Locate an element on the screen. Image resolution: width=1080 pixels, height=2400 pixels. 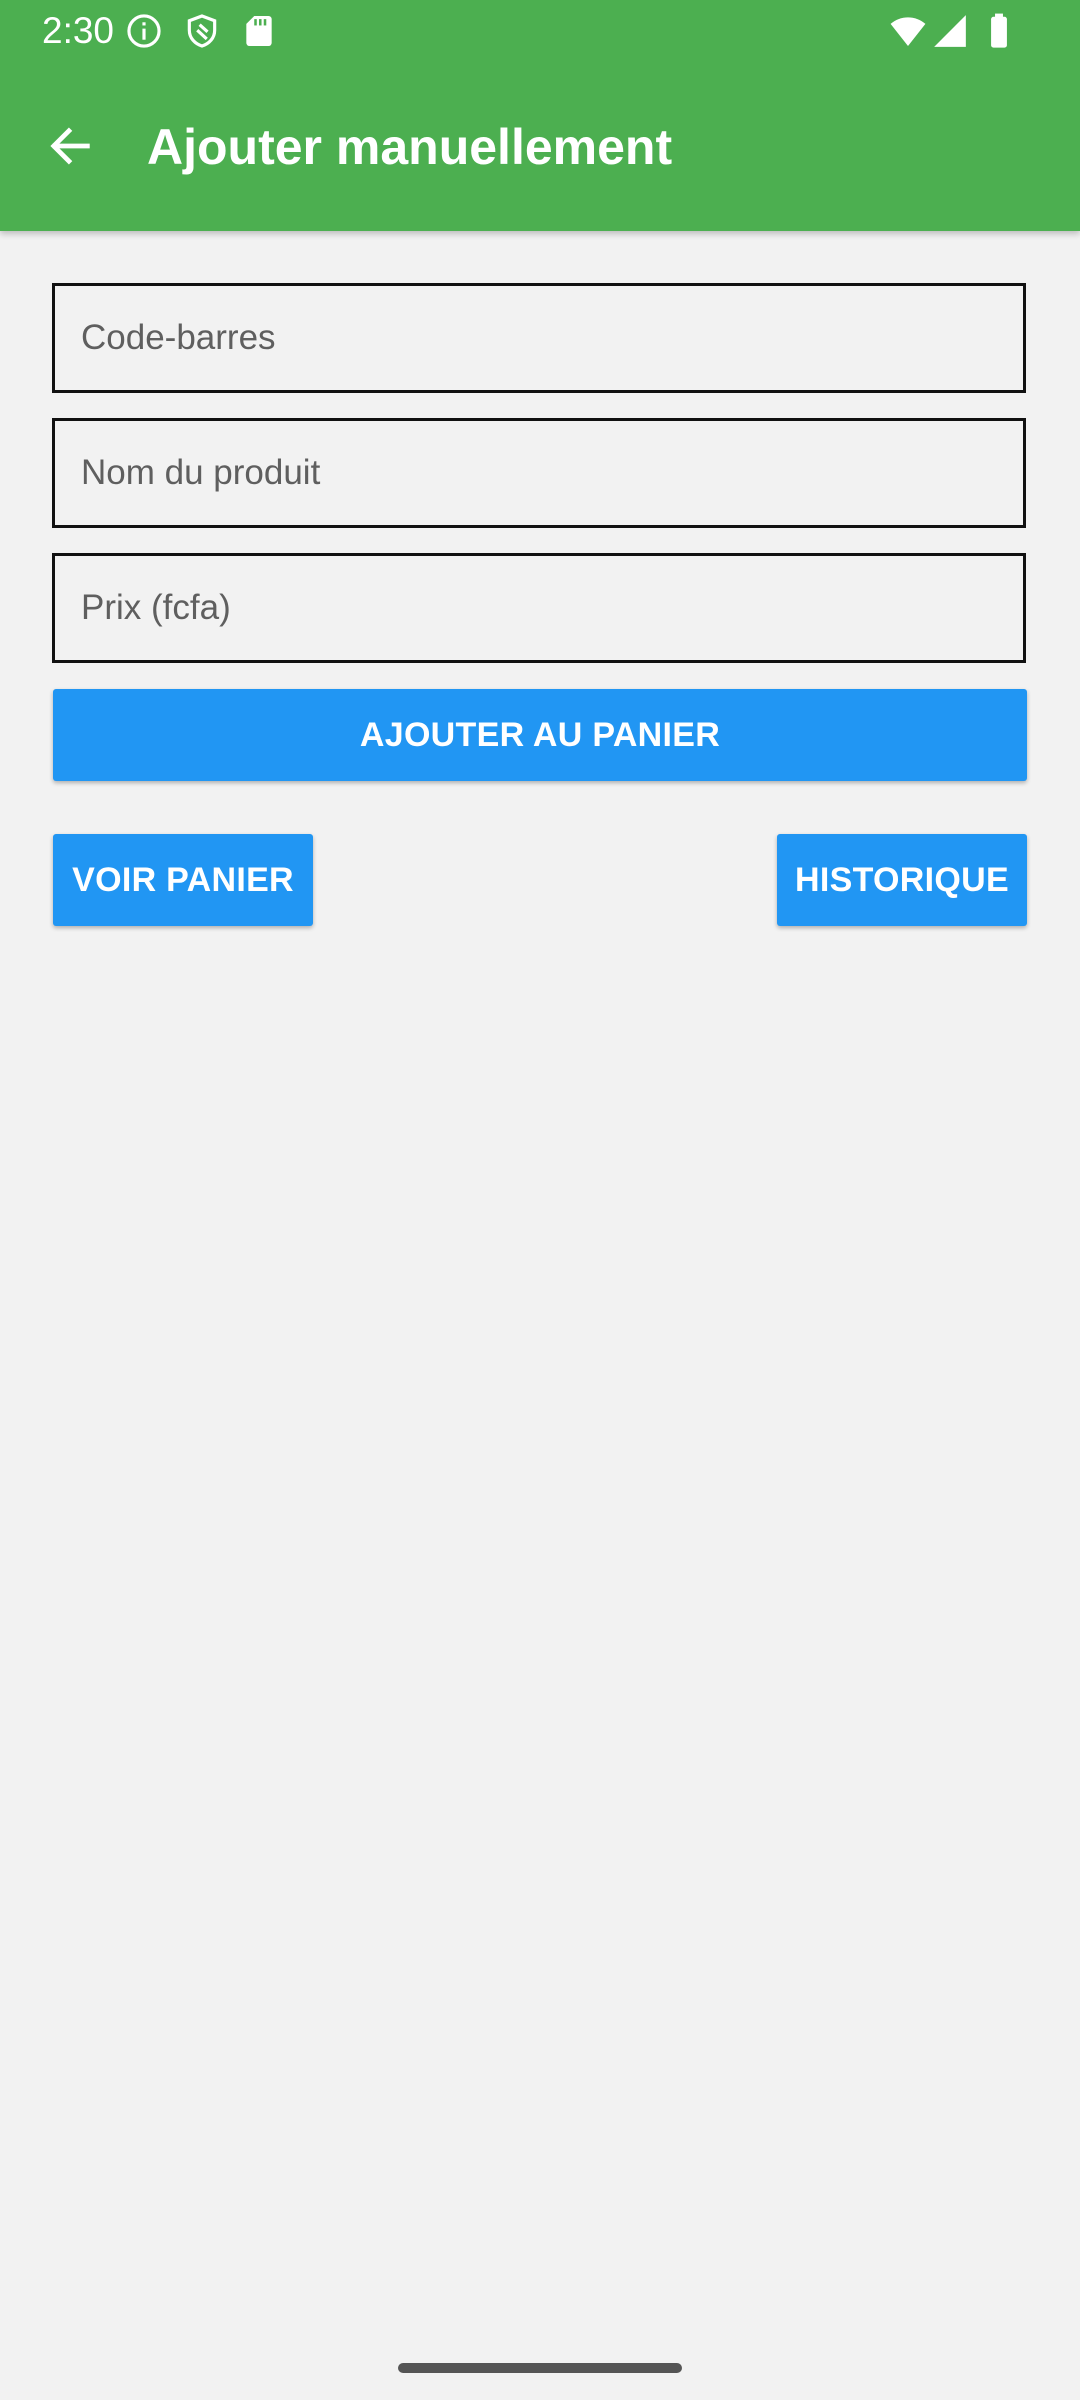
add-to-cart-button: AJOUTER AU PANIER is located at coordinates (540, 735).